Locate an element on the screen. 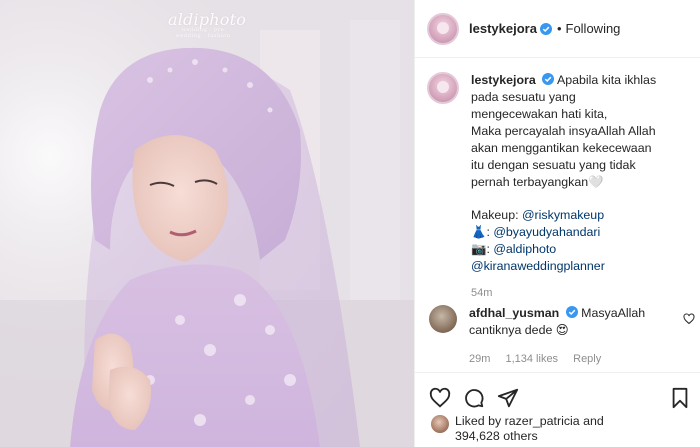 The image size is (700, 447). mention-link: @aldiphoto is located at coordinates (524, 249).